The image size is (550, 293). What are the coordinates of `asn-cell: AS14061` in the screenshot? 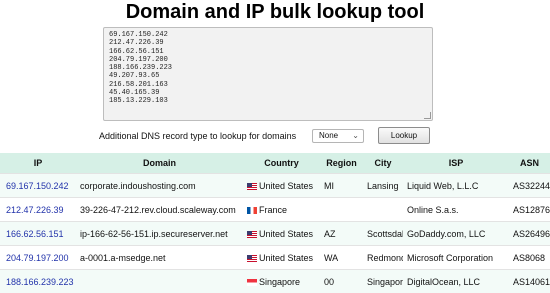 It's located at (529, 281).